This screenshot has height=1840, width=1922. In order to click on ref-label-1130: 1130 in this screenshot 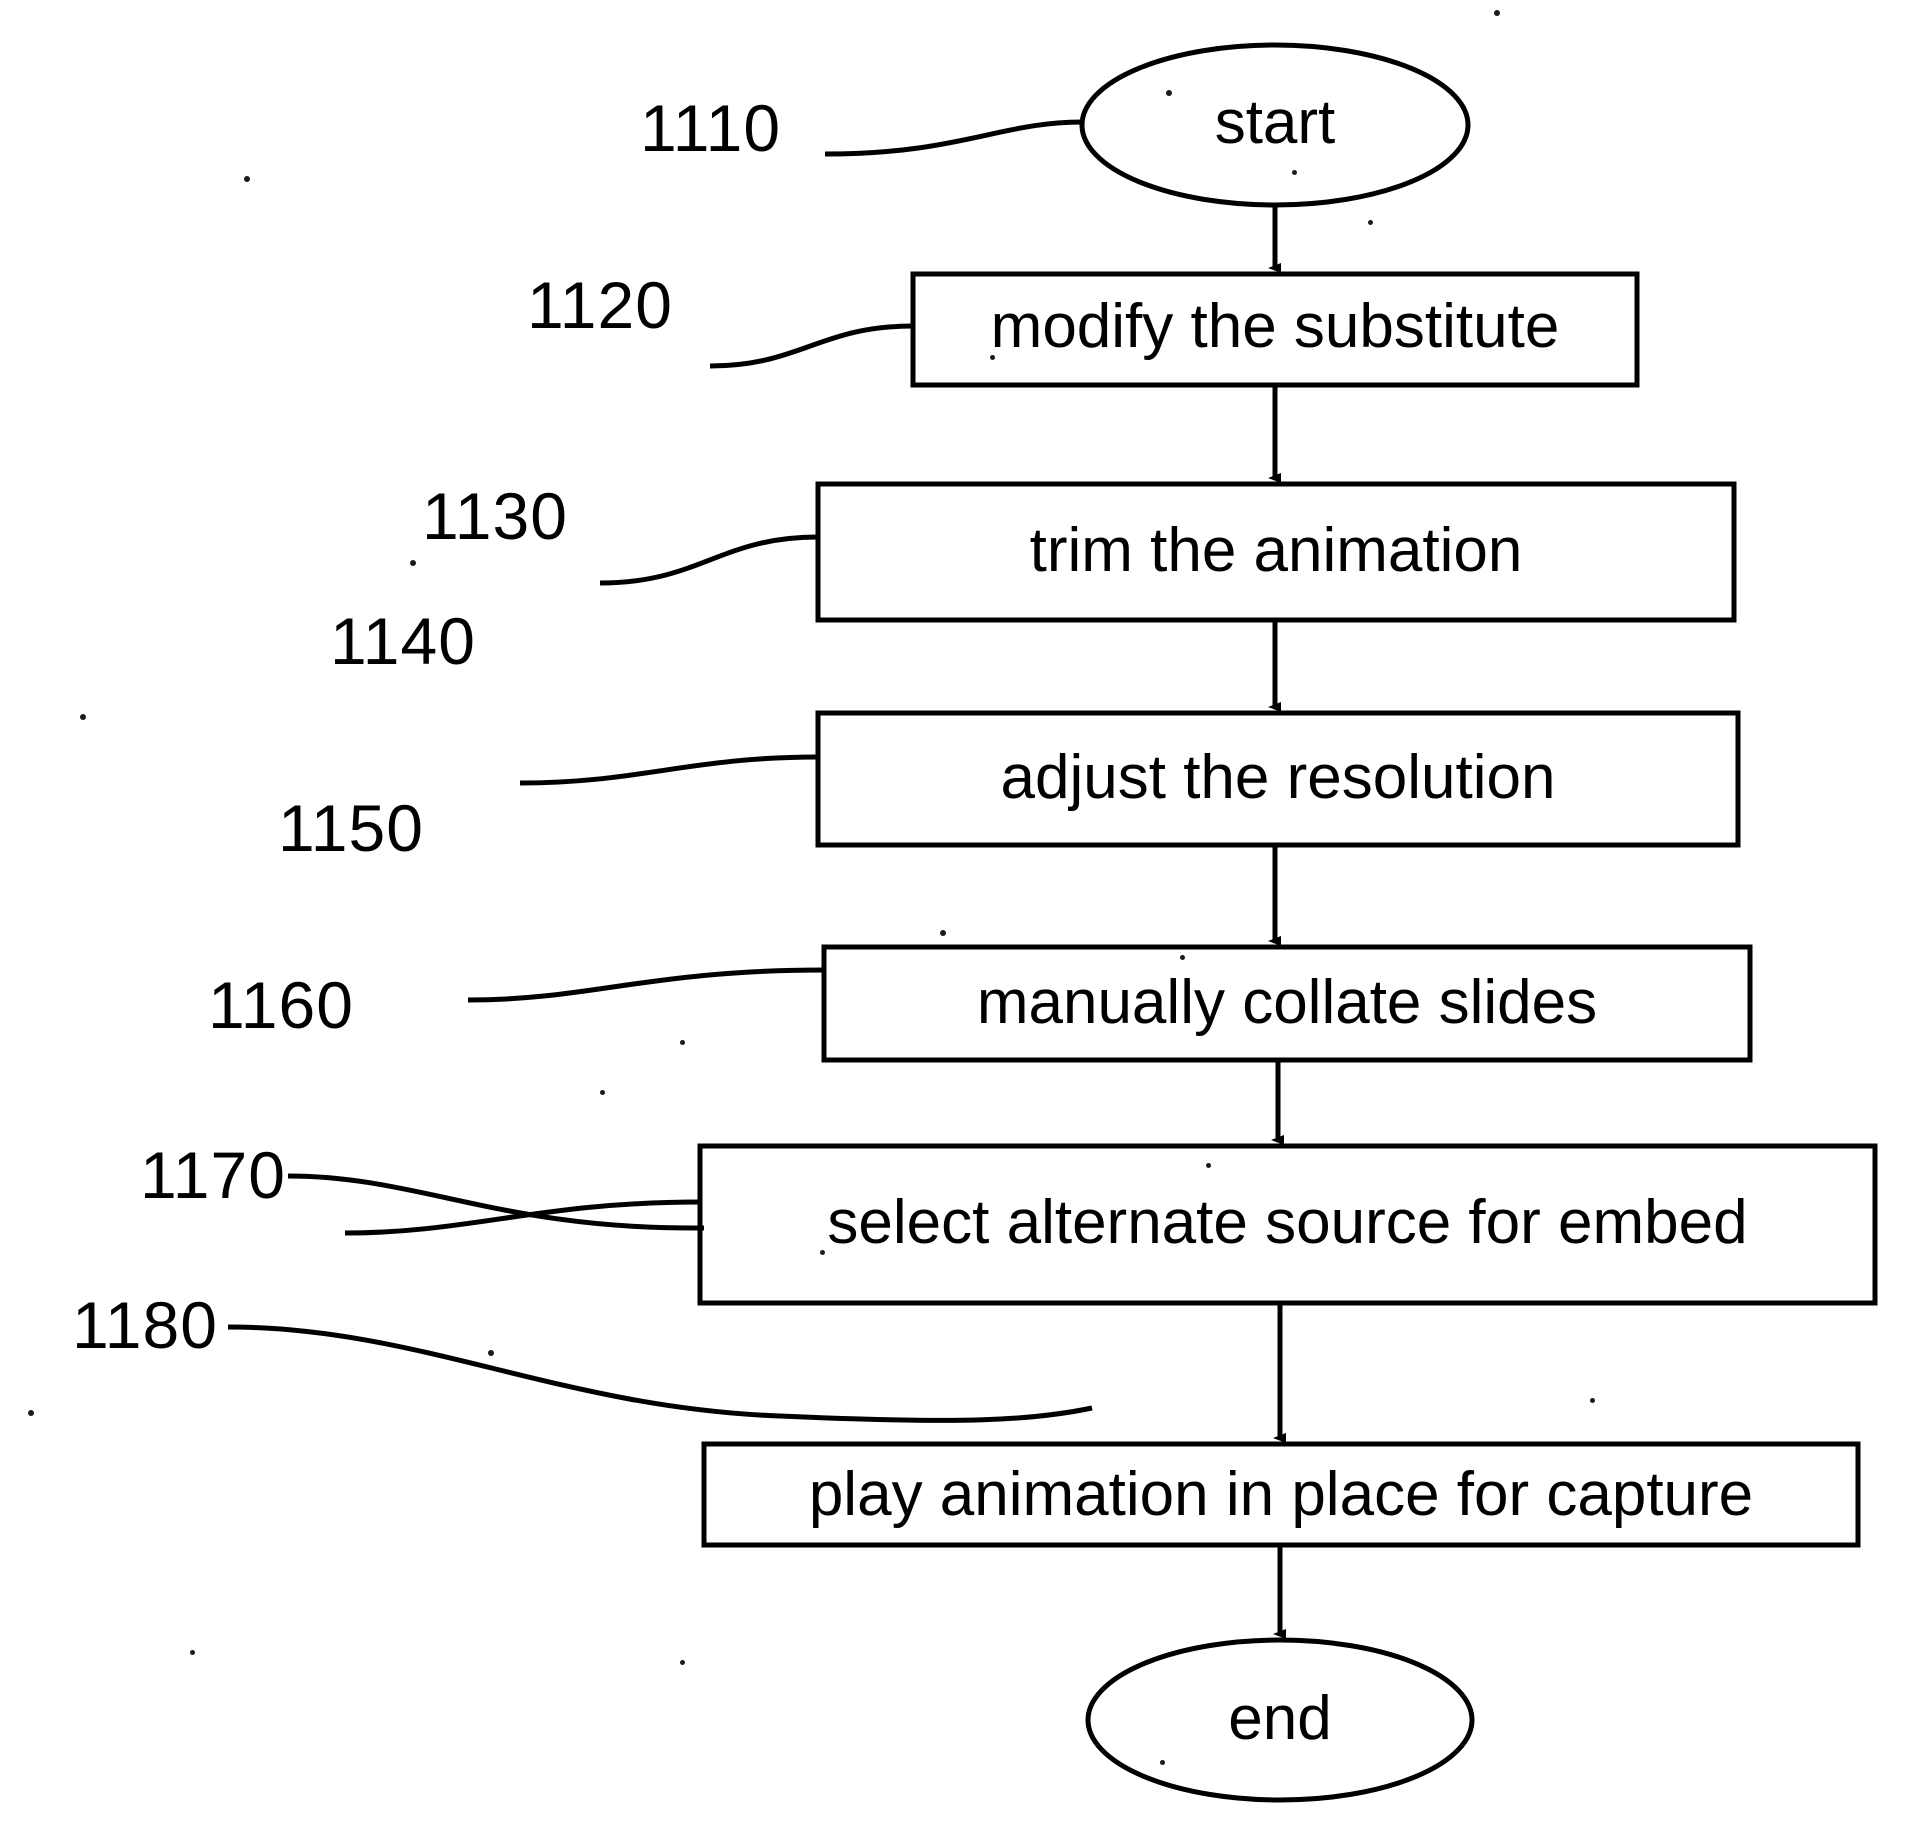, I will do `click(495, 516)`.